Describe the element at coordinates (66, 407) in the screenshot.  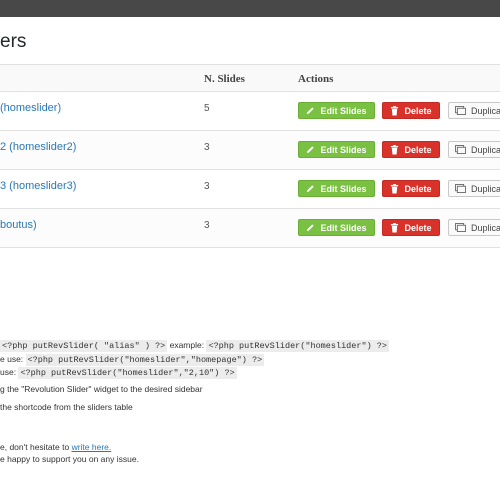
I see `help-line-shortcode: the shortcode from the sliders table` at that location.